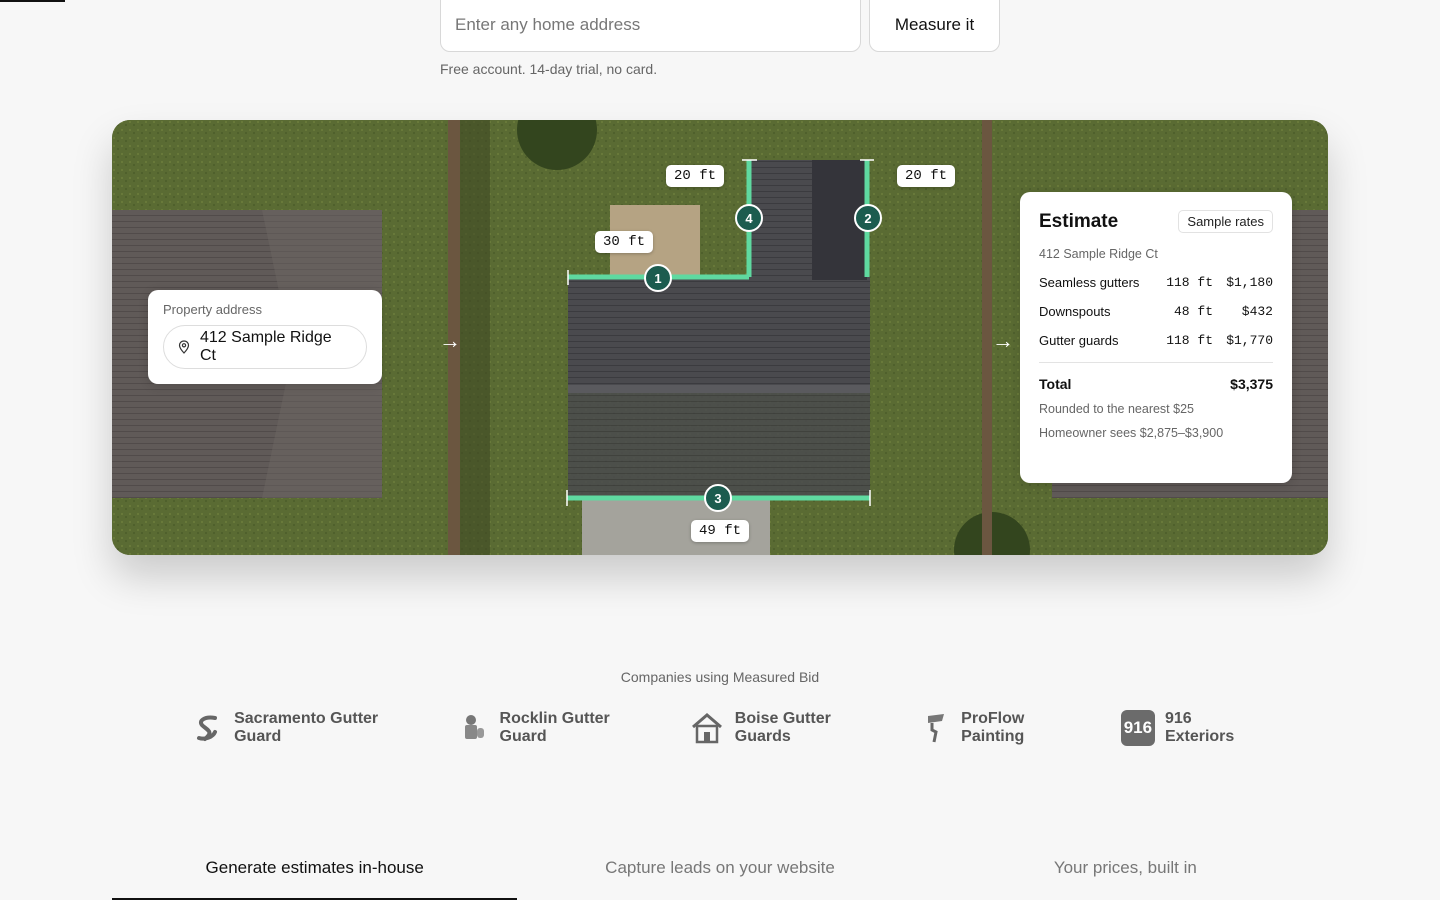 Image resolution: width=1440 pixels, height=900 pixels. I want to click on line-item-qty: 48 ft, so click(1193, 311).